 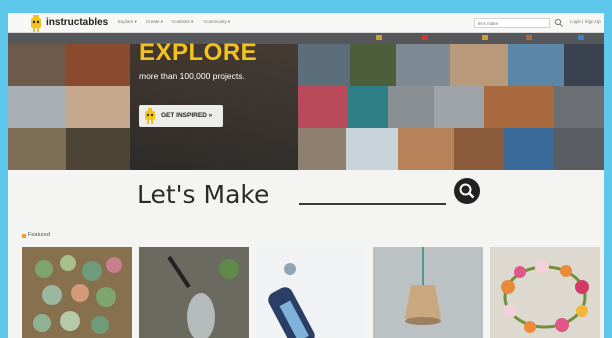 I want to click on robot-icon, so click(x=150, y=116).